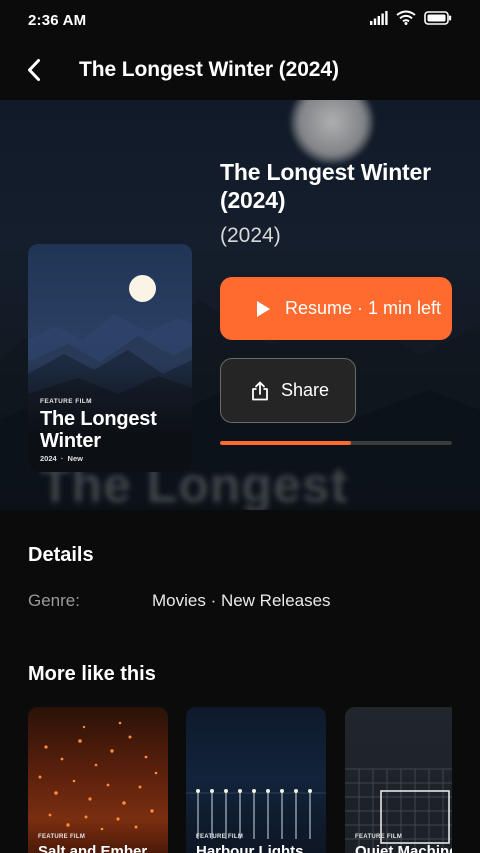 This screenshot has height=853, width=480. I want to click on recommendation-card: FEATURE FILM Quiet Machines, so click(398, 780).